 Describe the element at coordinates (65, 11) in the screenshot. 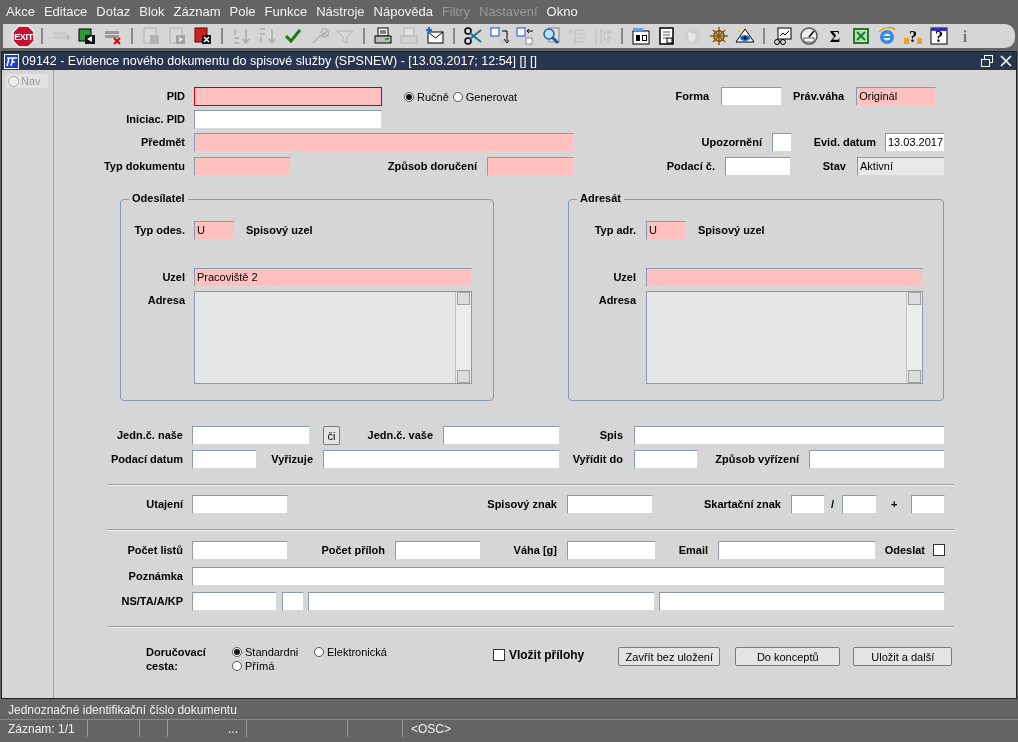

I see `menu-item: Editace` at that location.